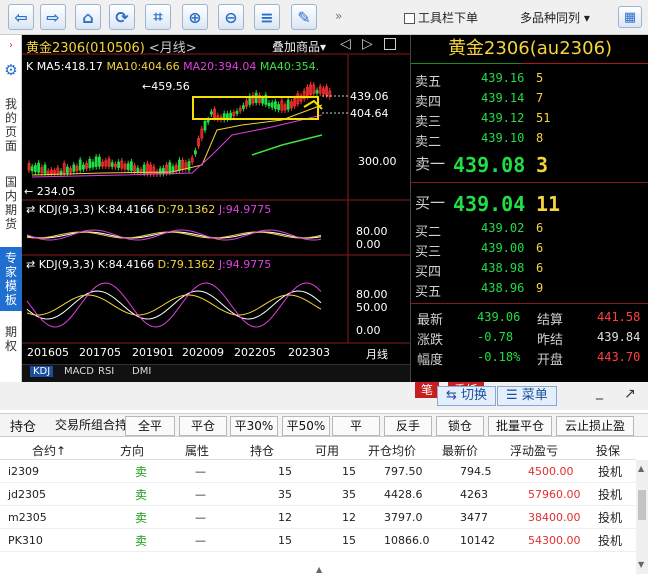 The height and width of the screenshot is (574, 648). I want to click on ask-row: 卖四 439.14 7, so click(529, 101).